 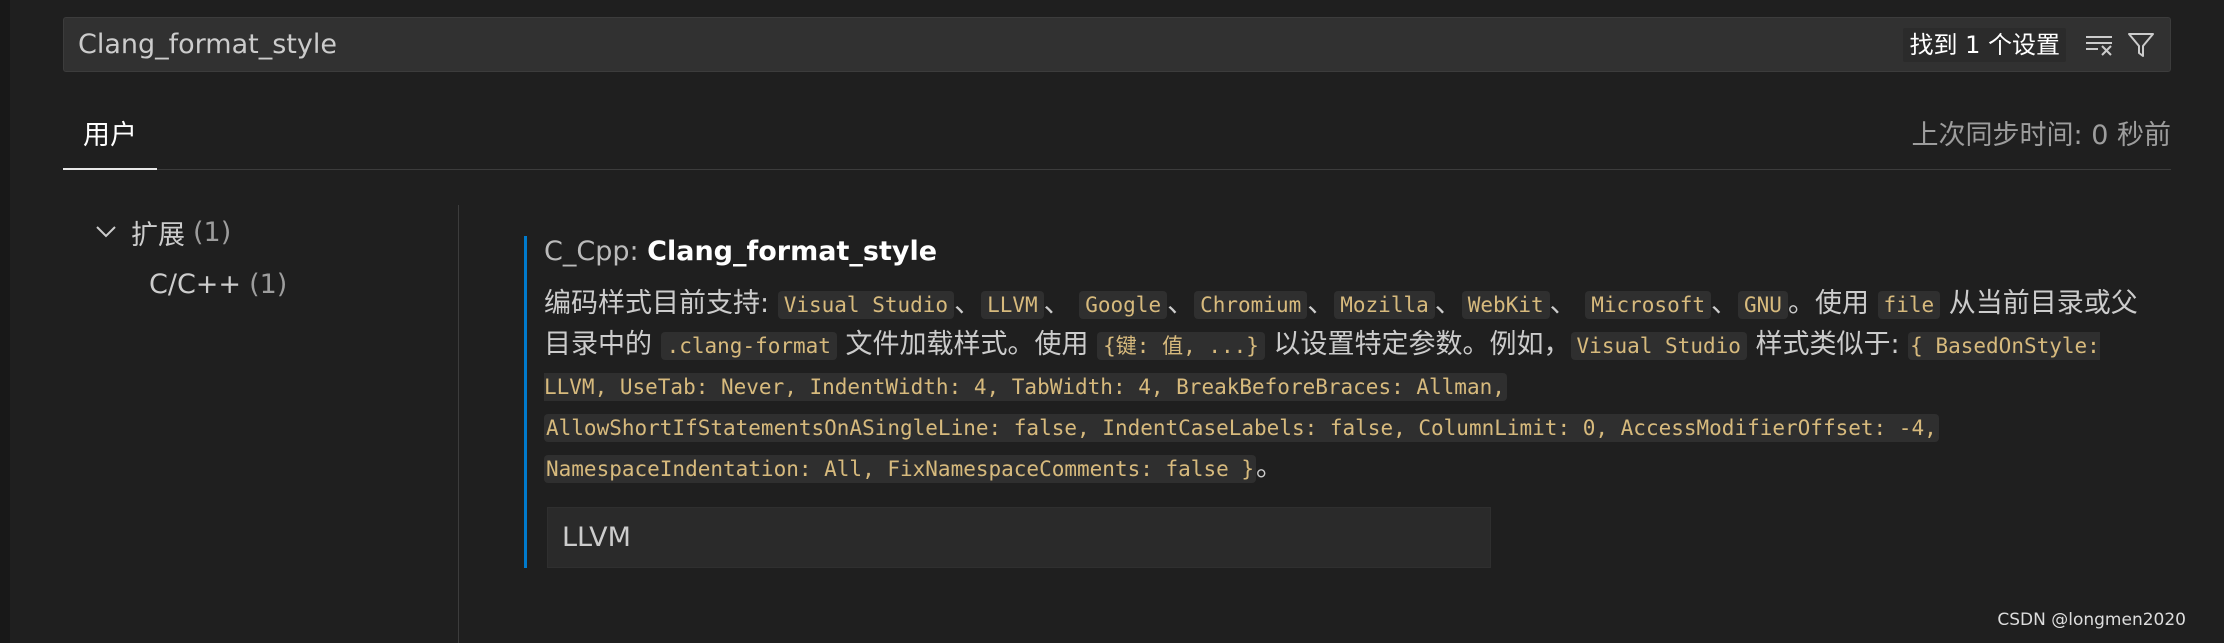 I want to click on activity-rail, so click(x=5, y=321).